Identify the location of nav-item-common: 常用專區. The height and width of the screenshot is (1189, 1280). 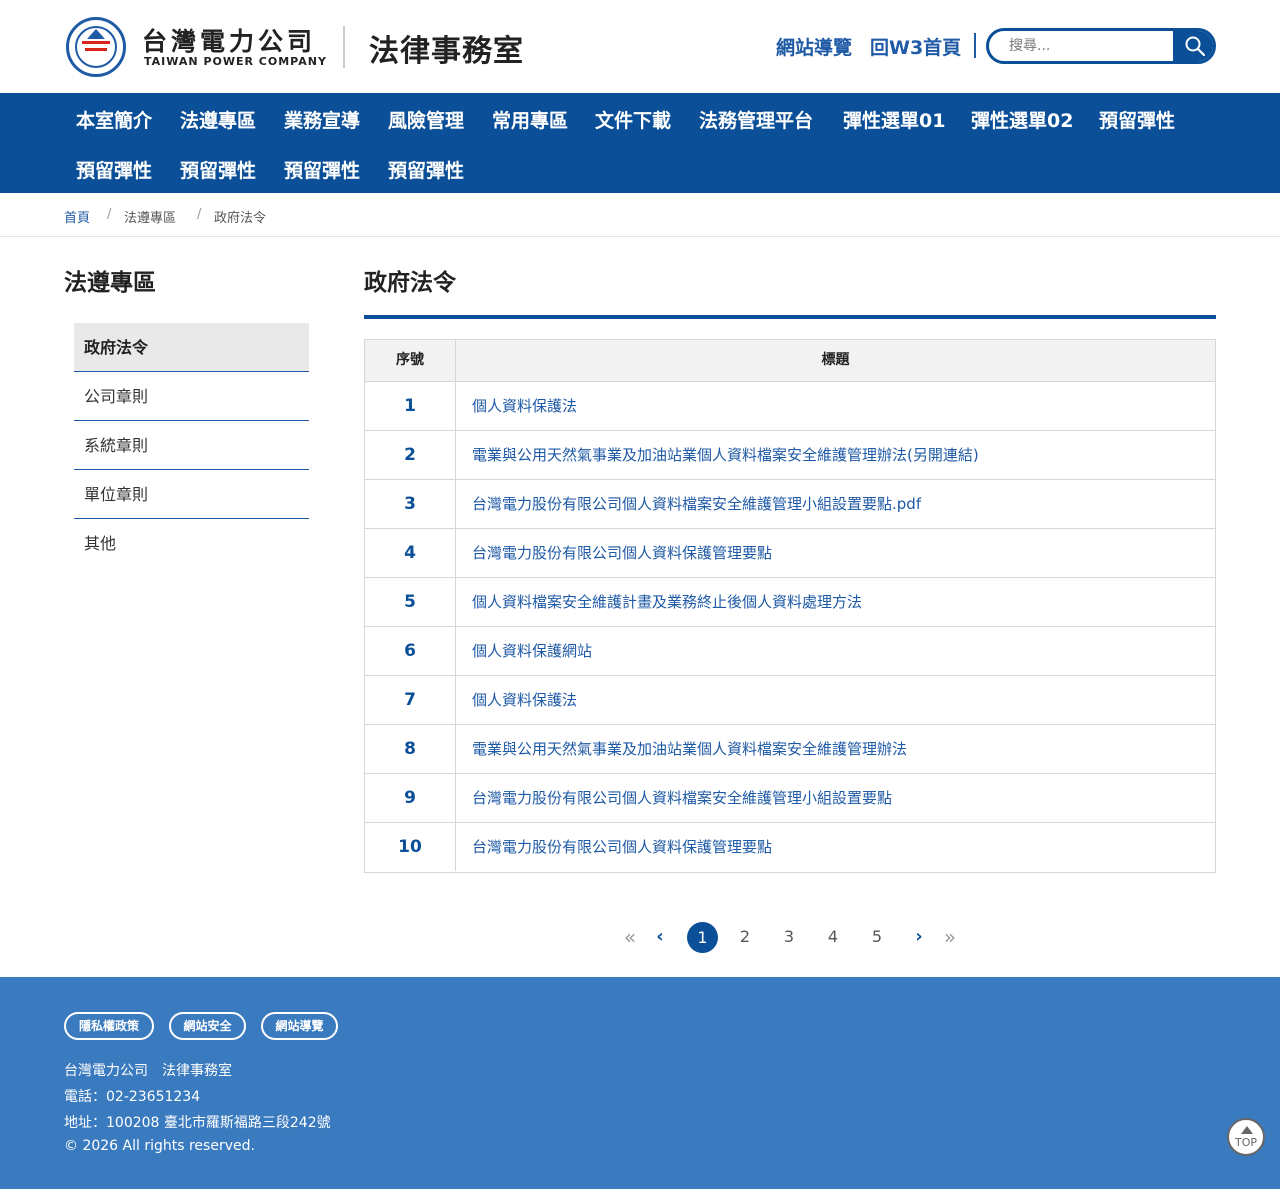
(530, 119).